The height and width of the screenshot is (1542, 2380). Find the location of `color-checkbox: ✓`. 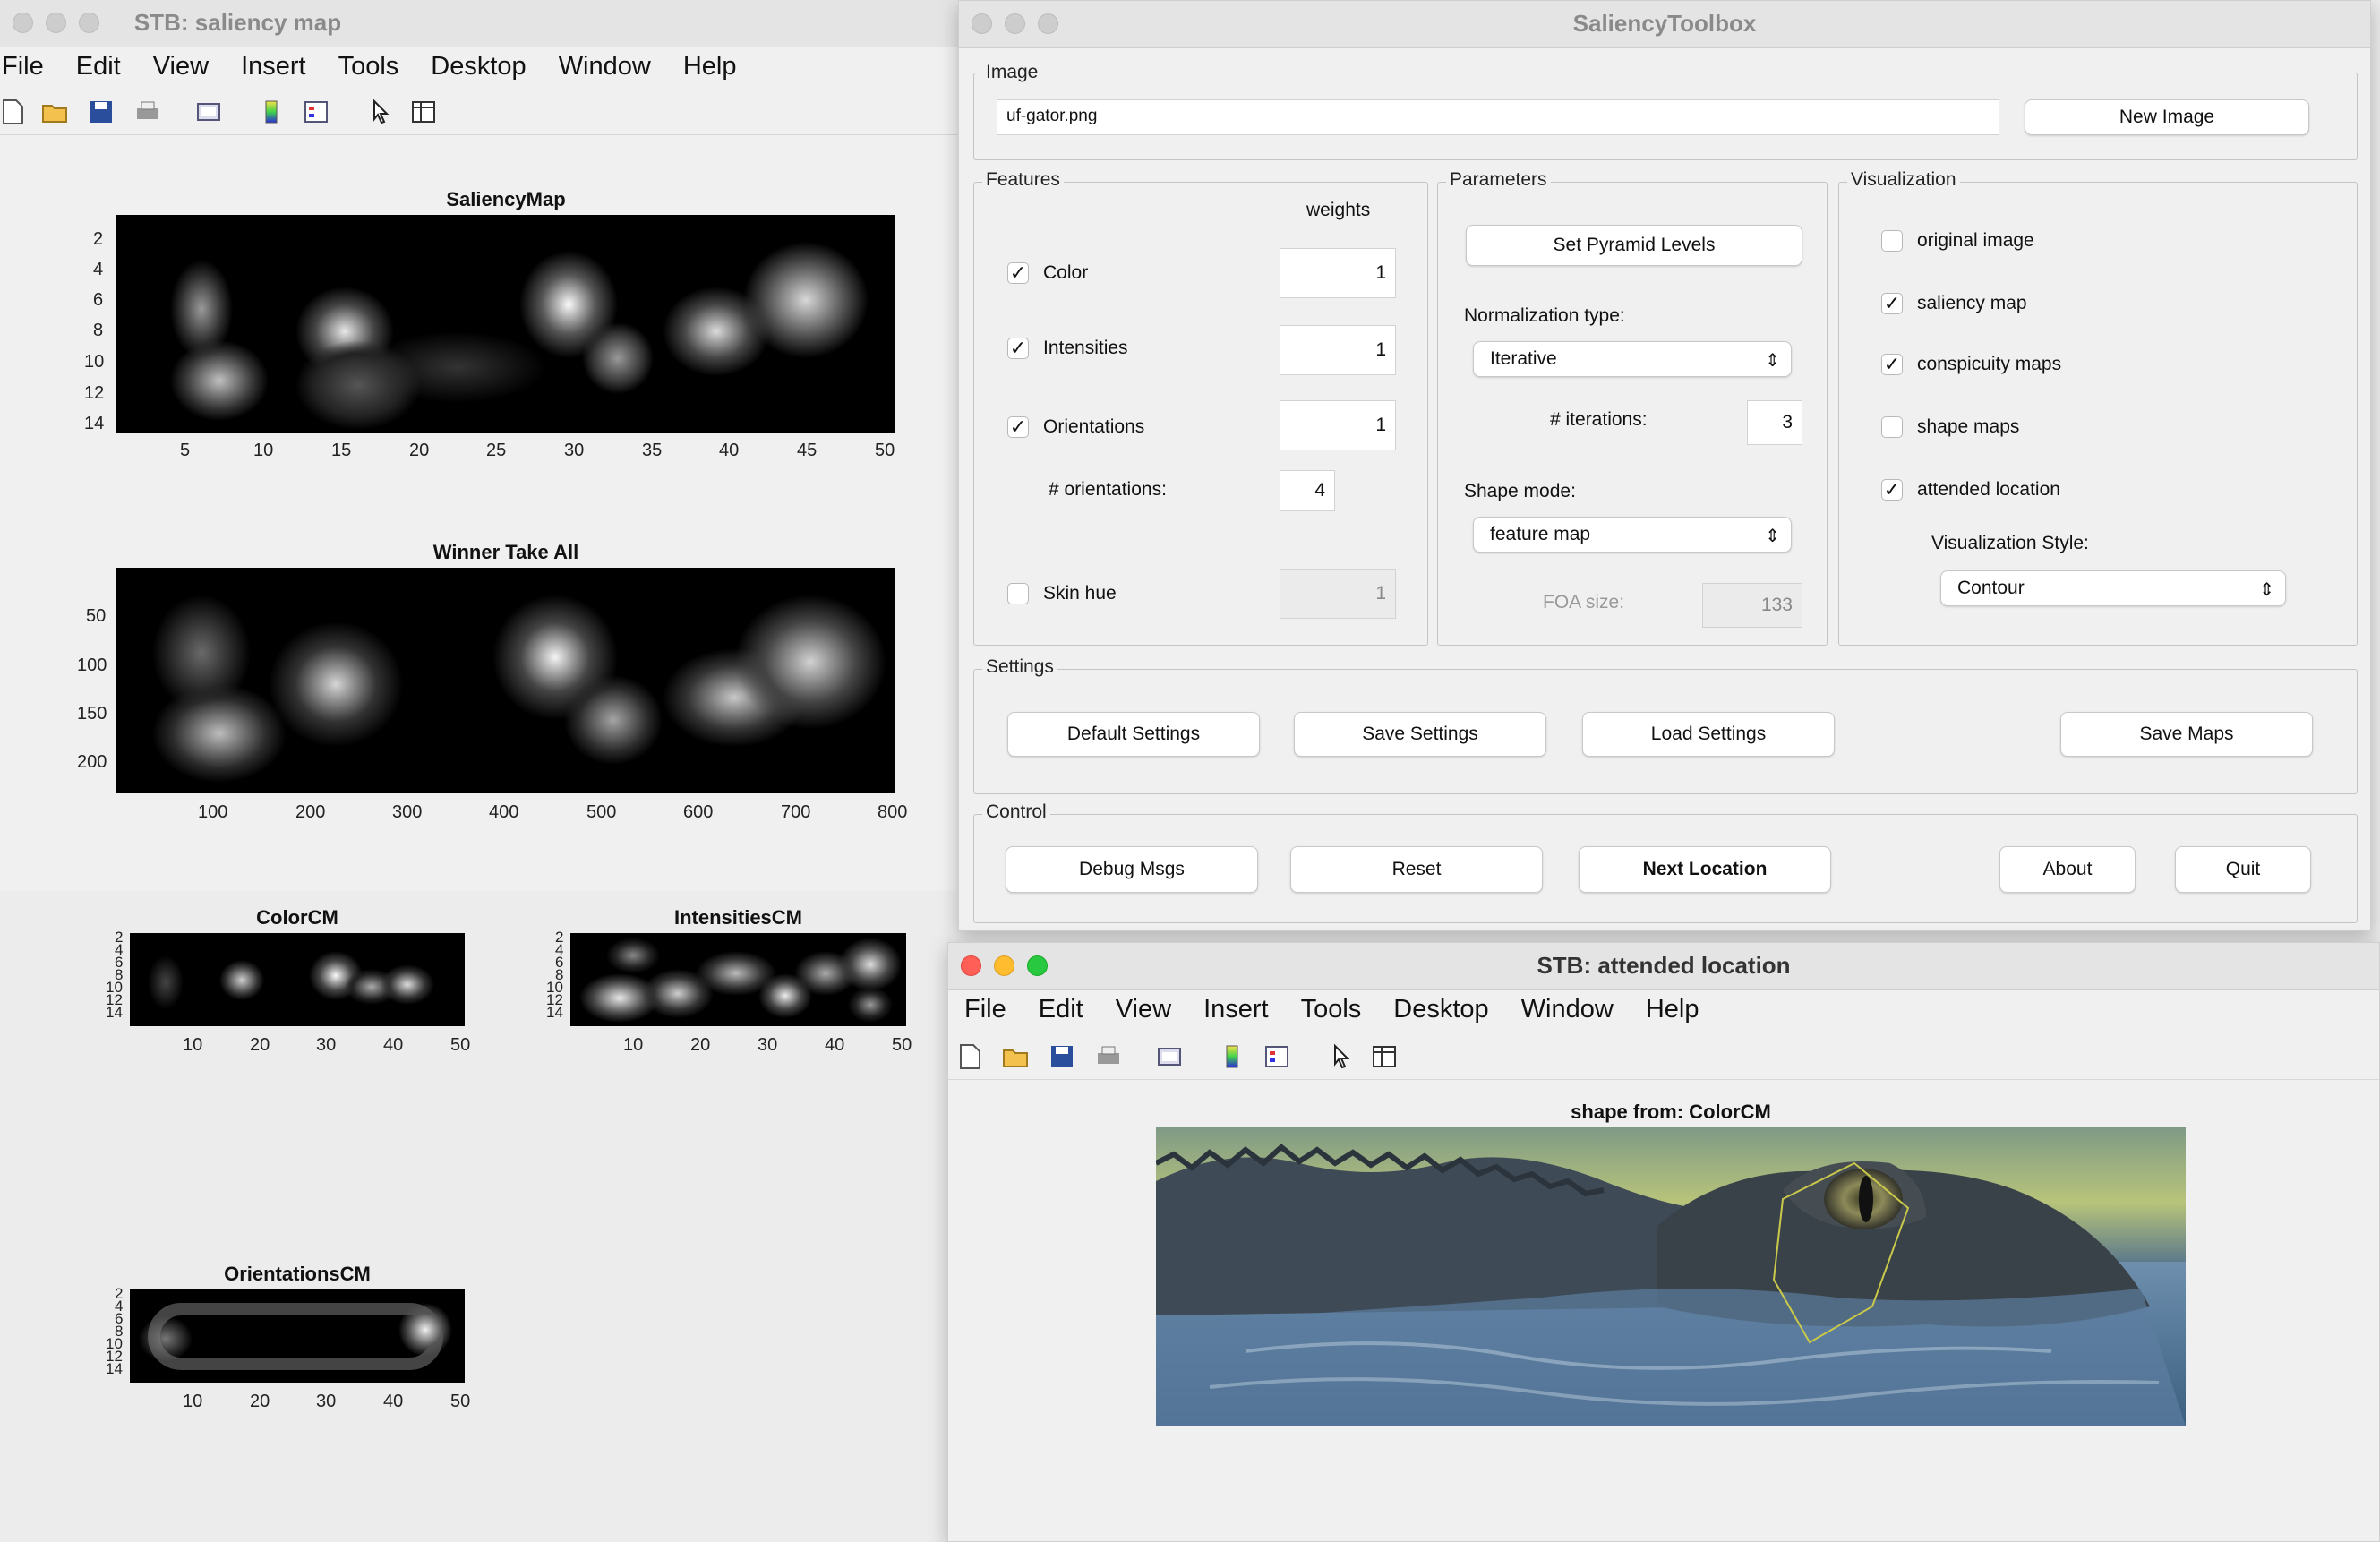

color-checkbox: ✓ is located at coordinates (1018, 273).